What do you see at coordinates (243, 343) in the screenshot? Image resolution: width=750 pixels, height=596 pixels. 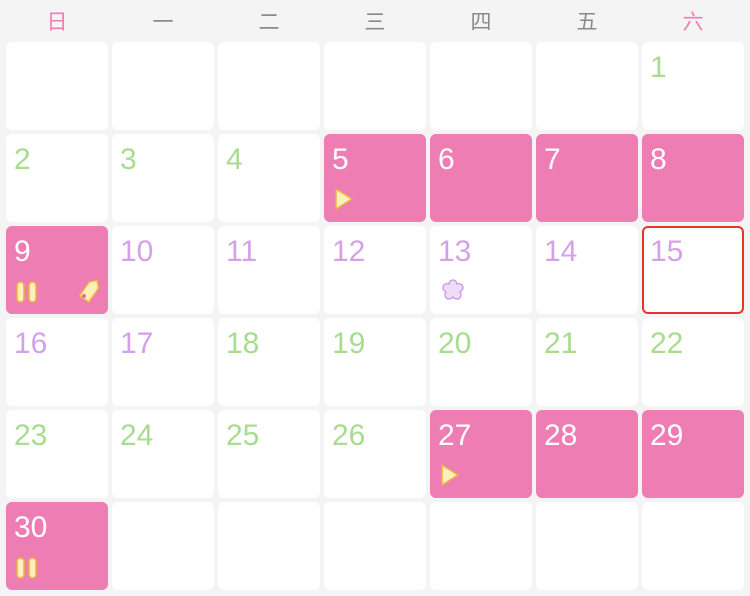 I see `day-number: 18` at bounding box center [243, 343].